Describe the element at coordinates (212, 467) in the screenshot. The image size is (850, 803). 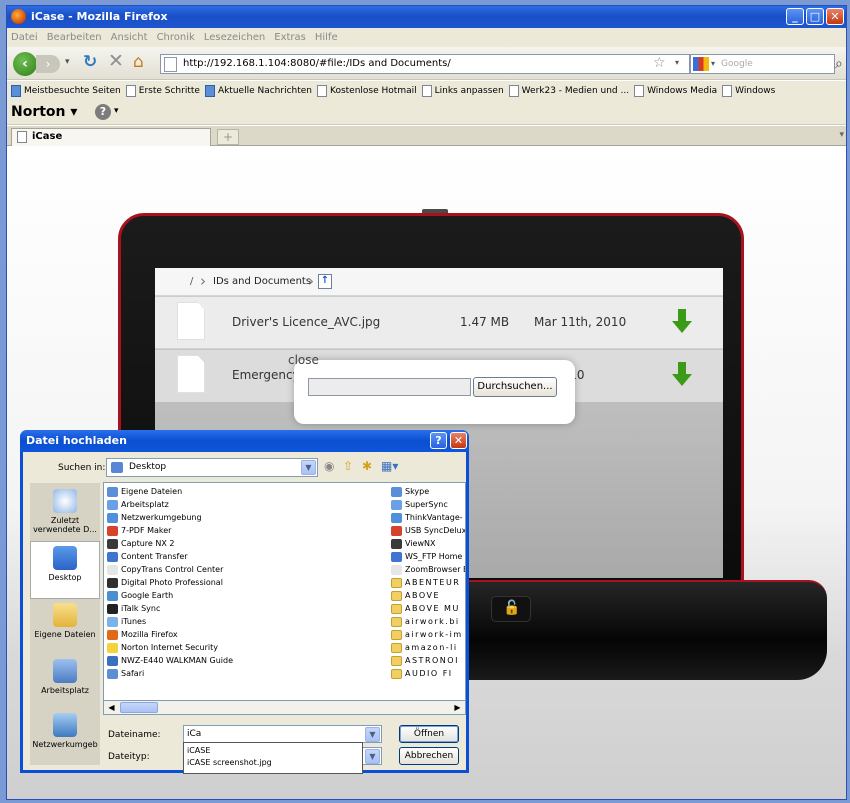
I see `lookin-select: Desktop ▼` at that location.